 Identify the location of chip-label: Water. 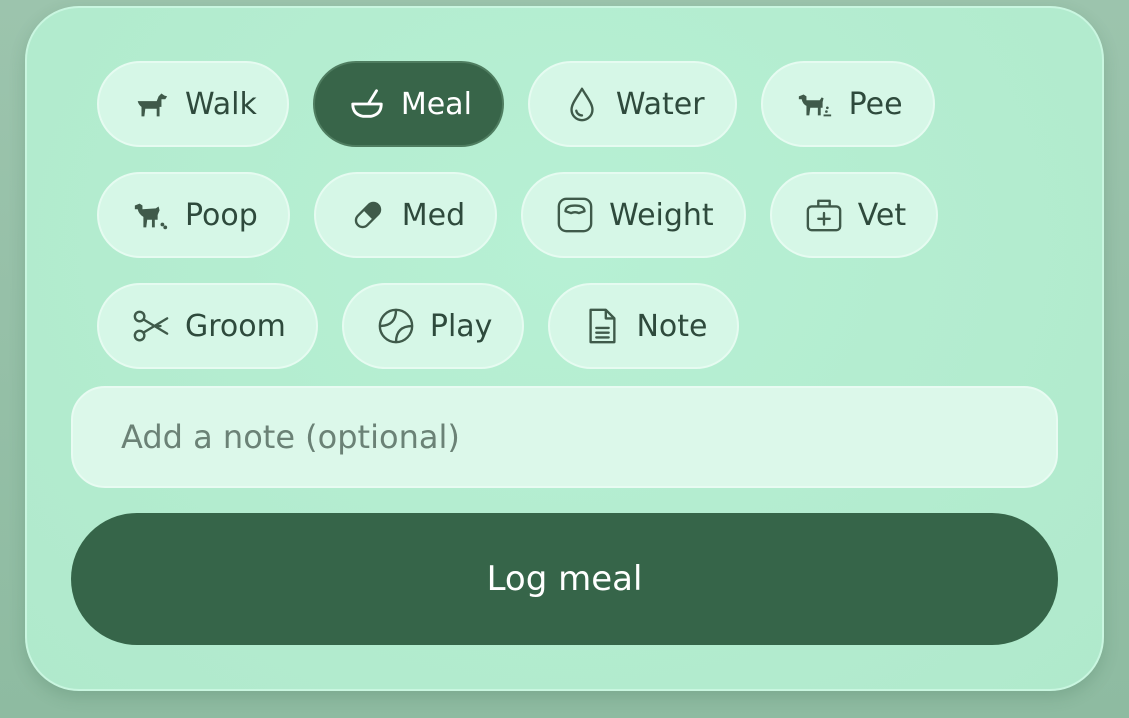
(660, 104).